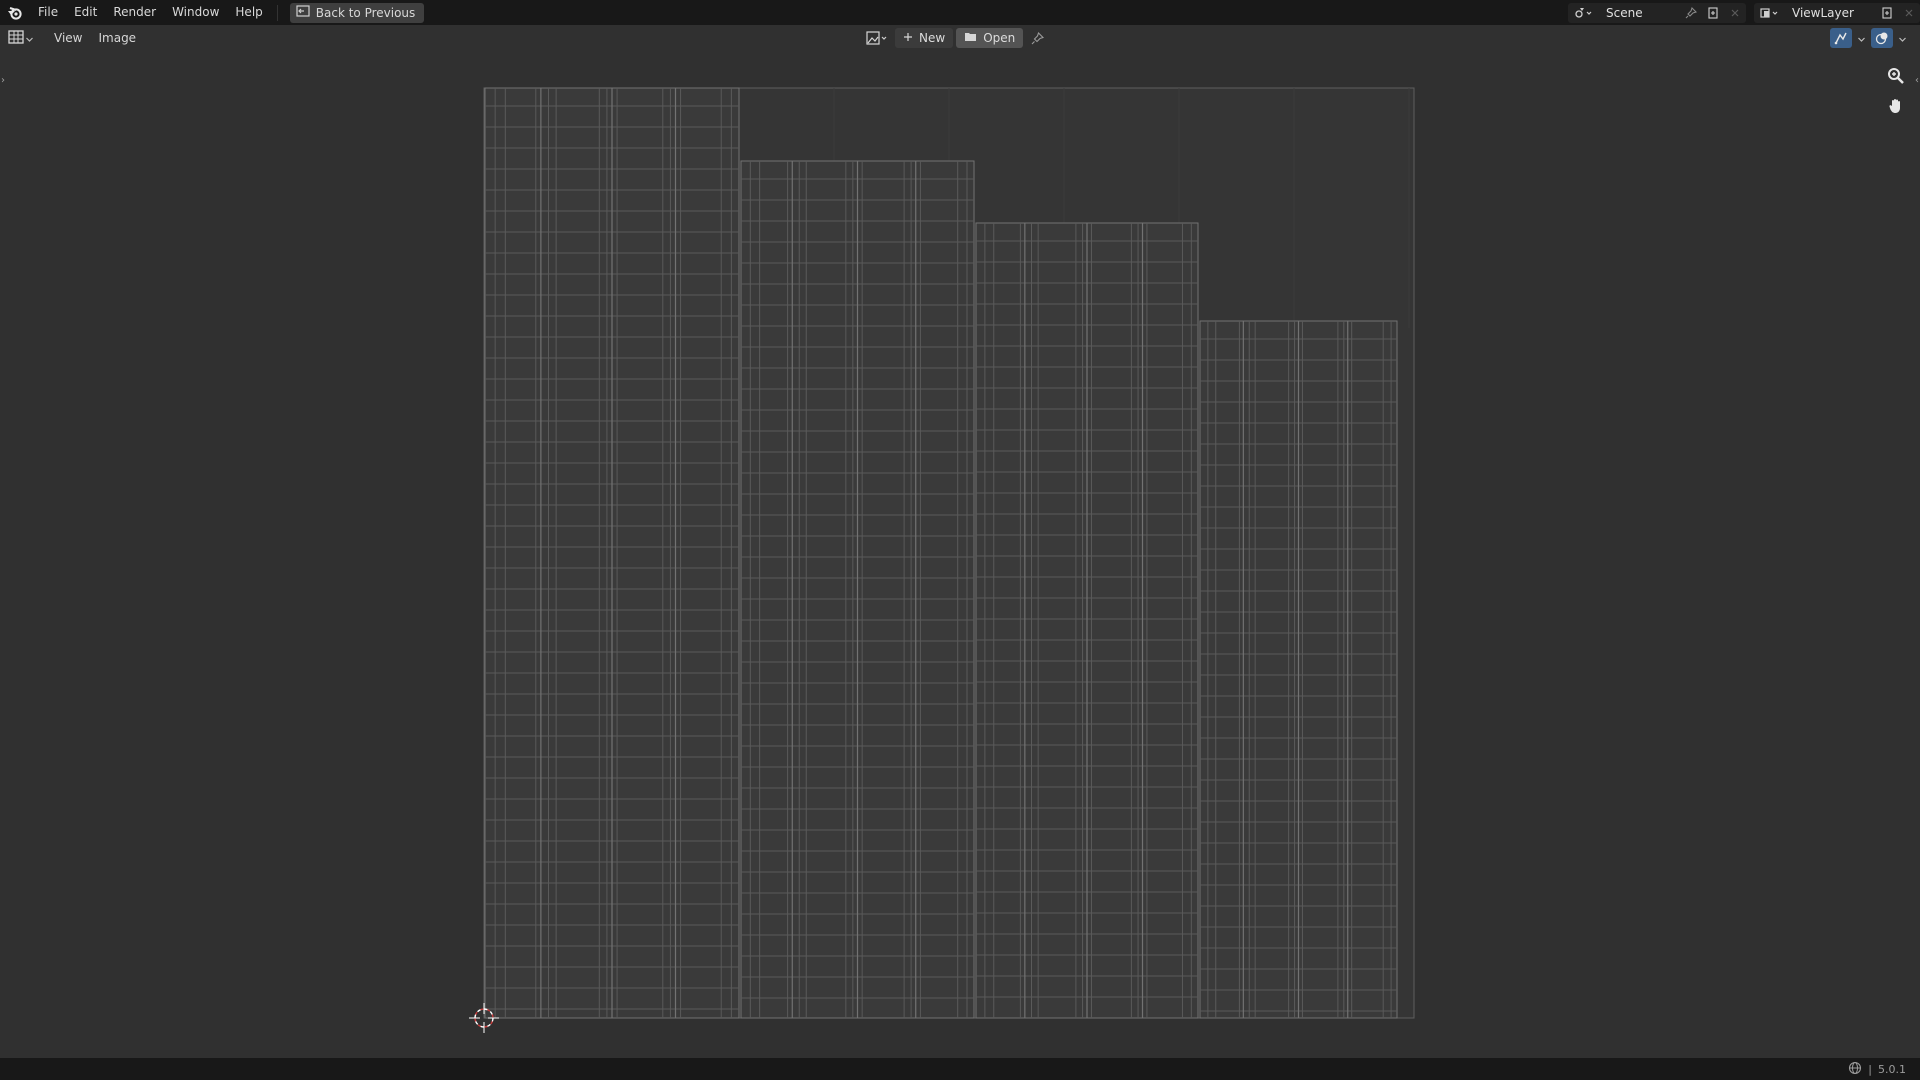 The image size is (1920, 1080). What do you see at coordinates (1896, 76) in the screenshot?
I see `zoom-icon` at bounding box center [1896, 76].